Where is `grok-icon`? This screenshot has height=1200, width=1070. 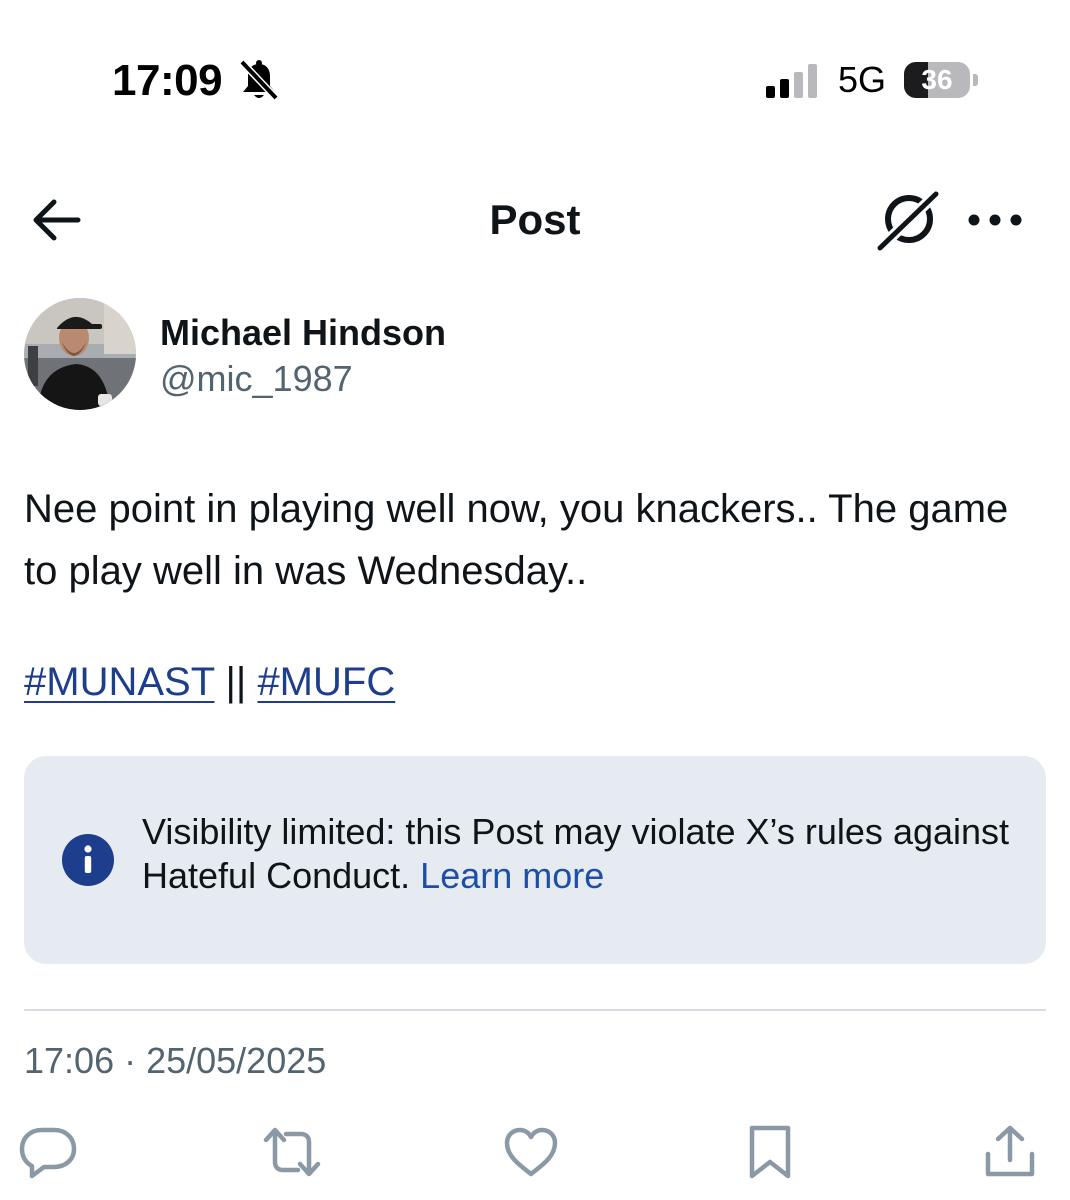
grok-icon is located at coordinates (907, 221).